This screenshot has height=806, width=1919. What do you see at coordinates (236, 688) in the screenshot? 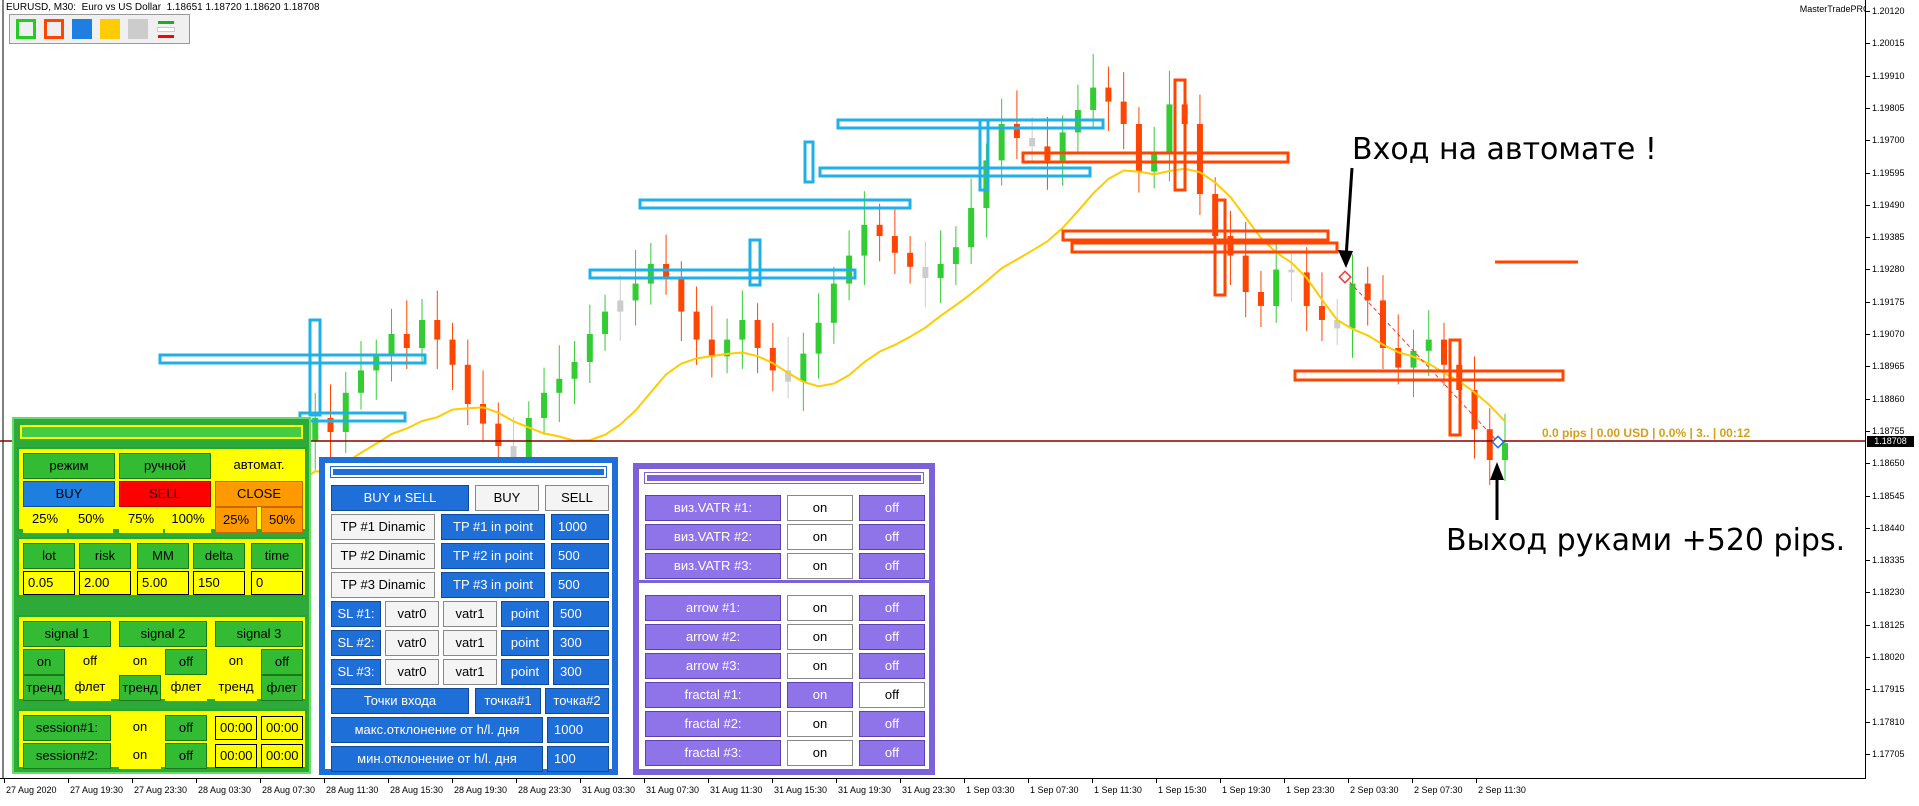
I see `signal-3-trend: тренд` at bounding box center [236, 688].